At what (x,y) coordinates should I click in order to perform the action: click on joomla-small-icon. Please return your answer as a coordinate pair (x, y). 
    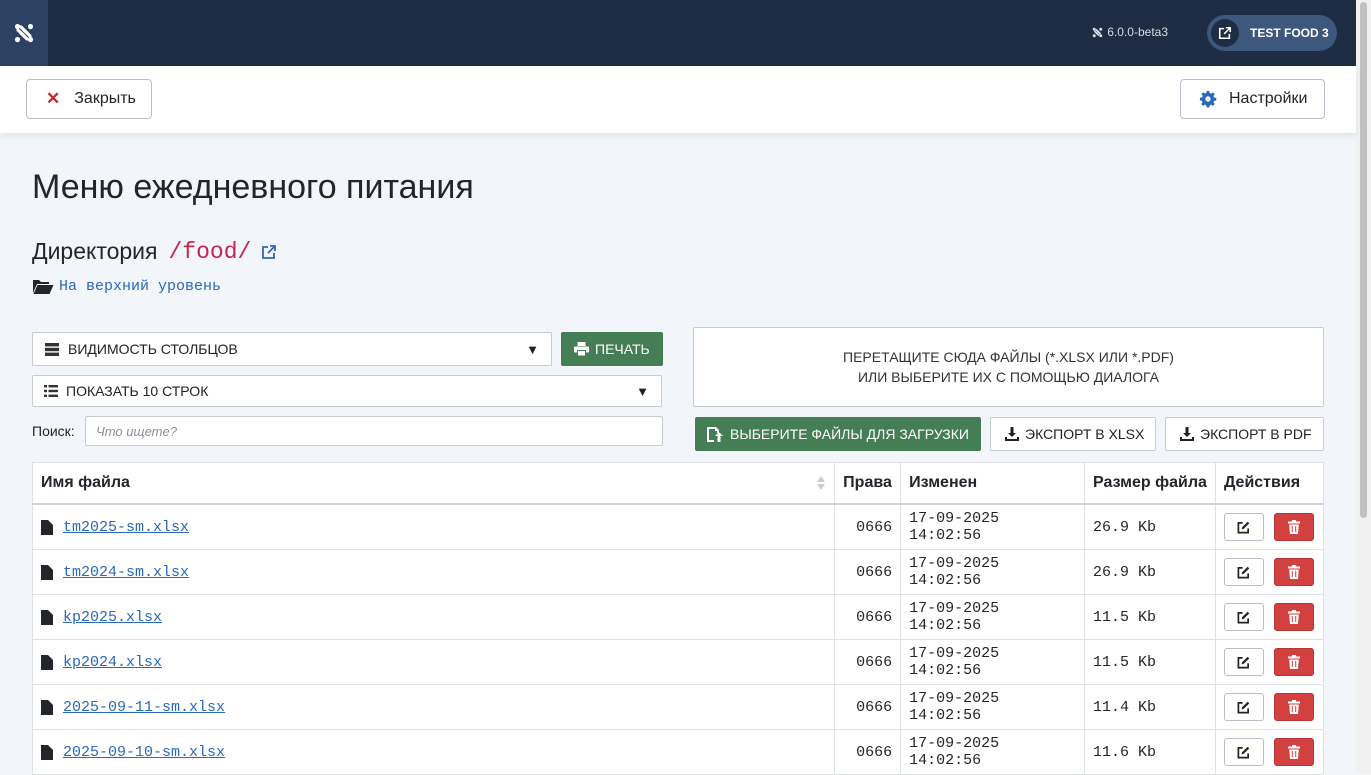
    Looking at the image, I should click on (1098, 32).